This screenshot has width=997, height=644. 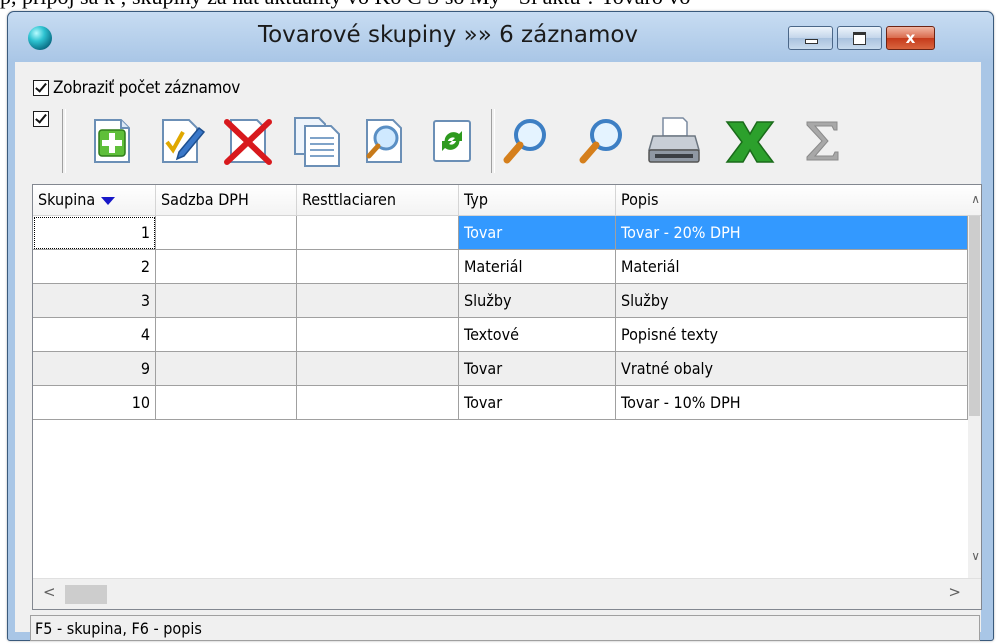 I want to click on add-button, so click(x=112, y=141).